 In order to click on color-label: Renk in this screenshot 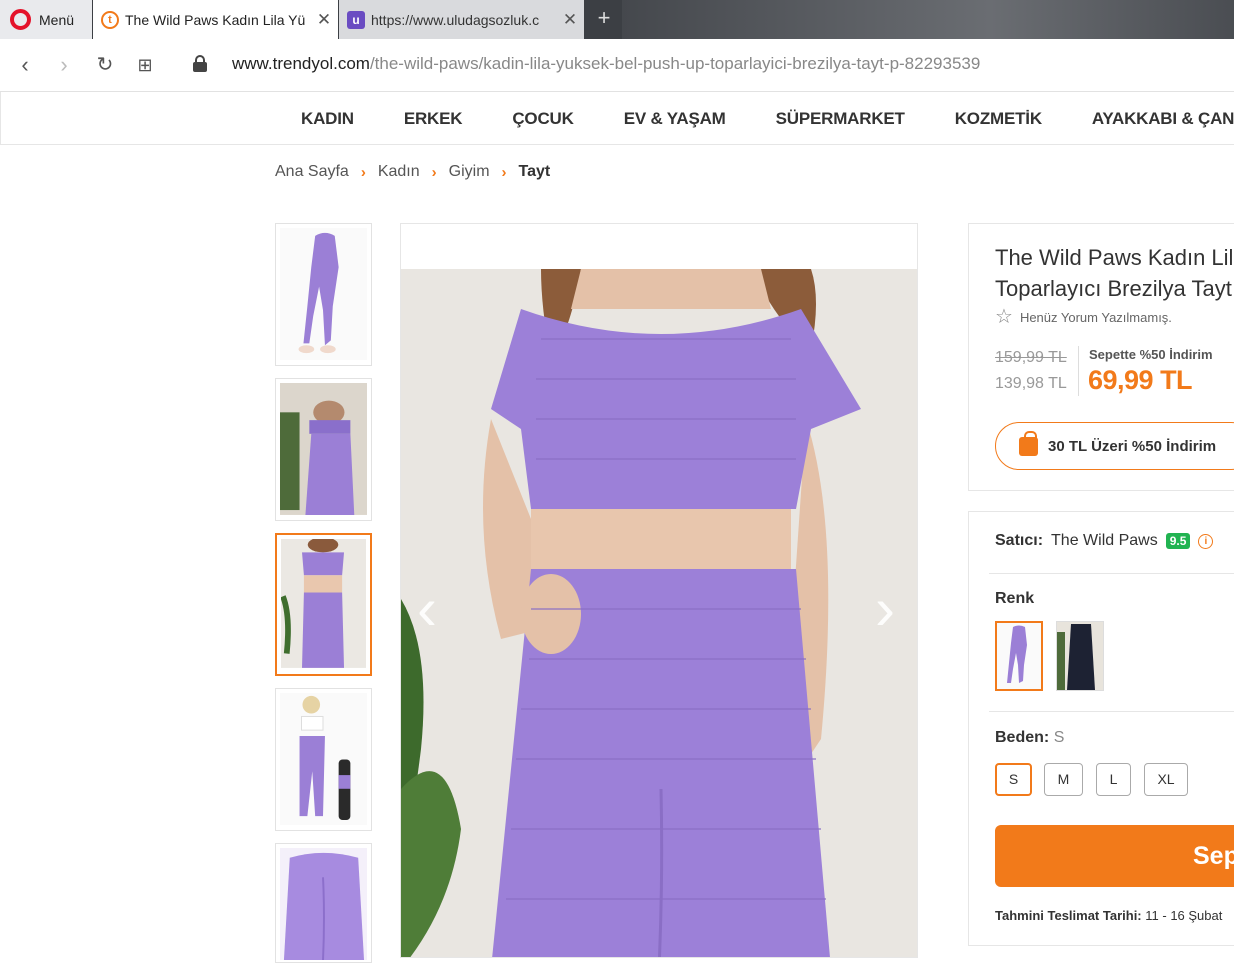, I will do `click(1015, 598)`.